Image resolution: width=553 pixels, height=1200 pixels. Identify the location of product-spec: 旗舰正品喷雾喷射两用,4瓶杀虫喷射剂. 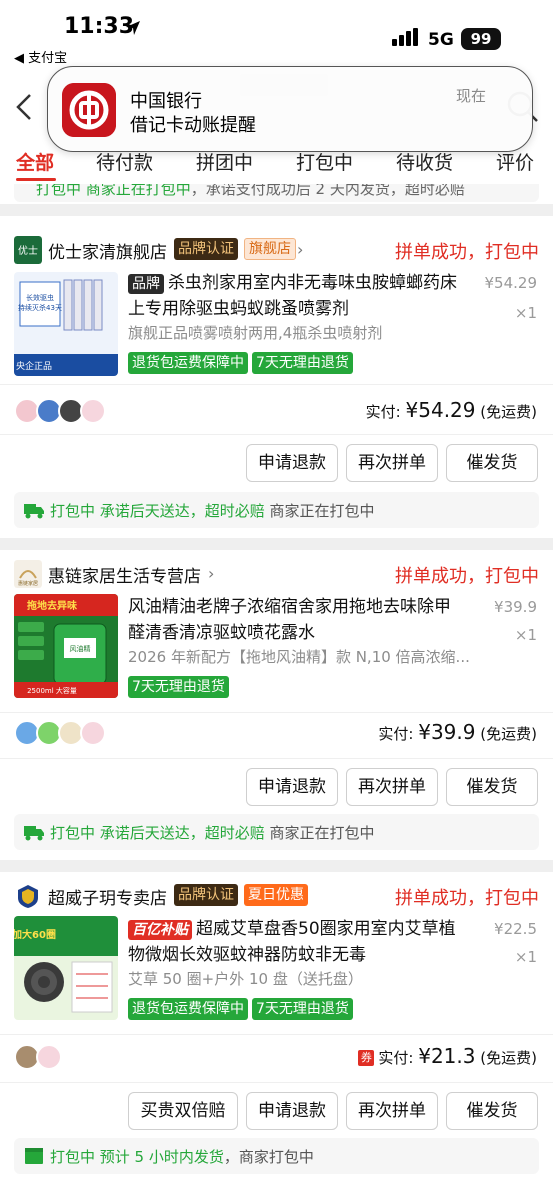
(255, 333).